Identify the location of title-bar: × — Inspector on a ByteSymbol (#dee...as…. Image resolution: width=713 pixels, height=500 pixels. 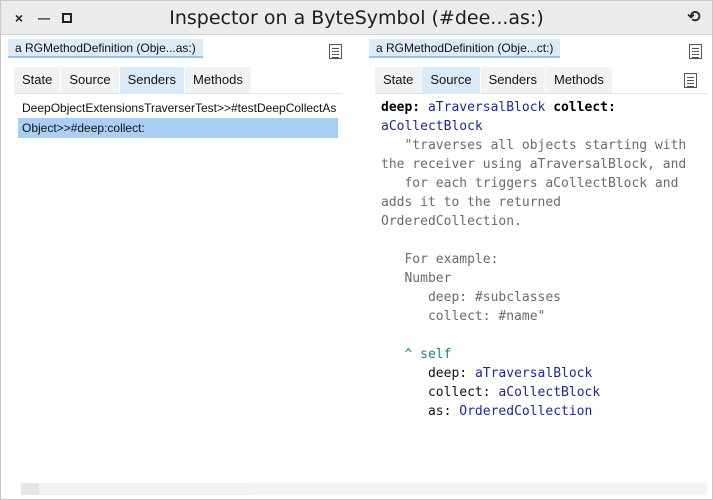
(356, 18).